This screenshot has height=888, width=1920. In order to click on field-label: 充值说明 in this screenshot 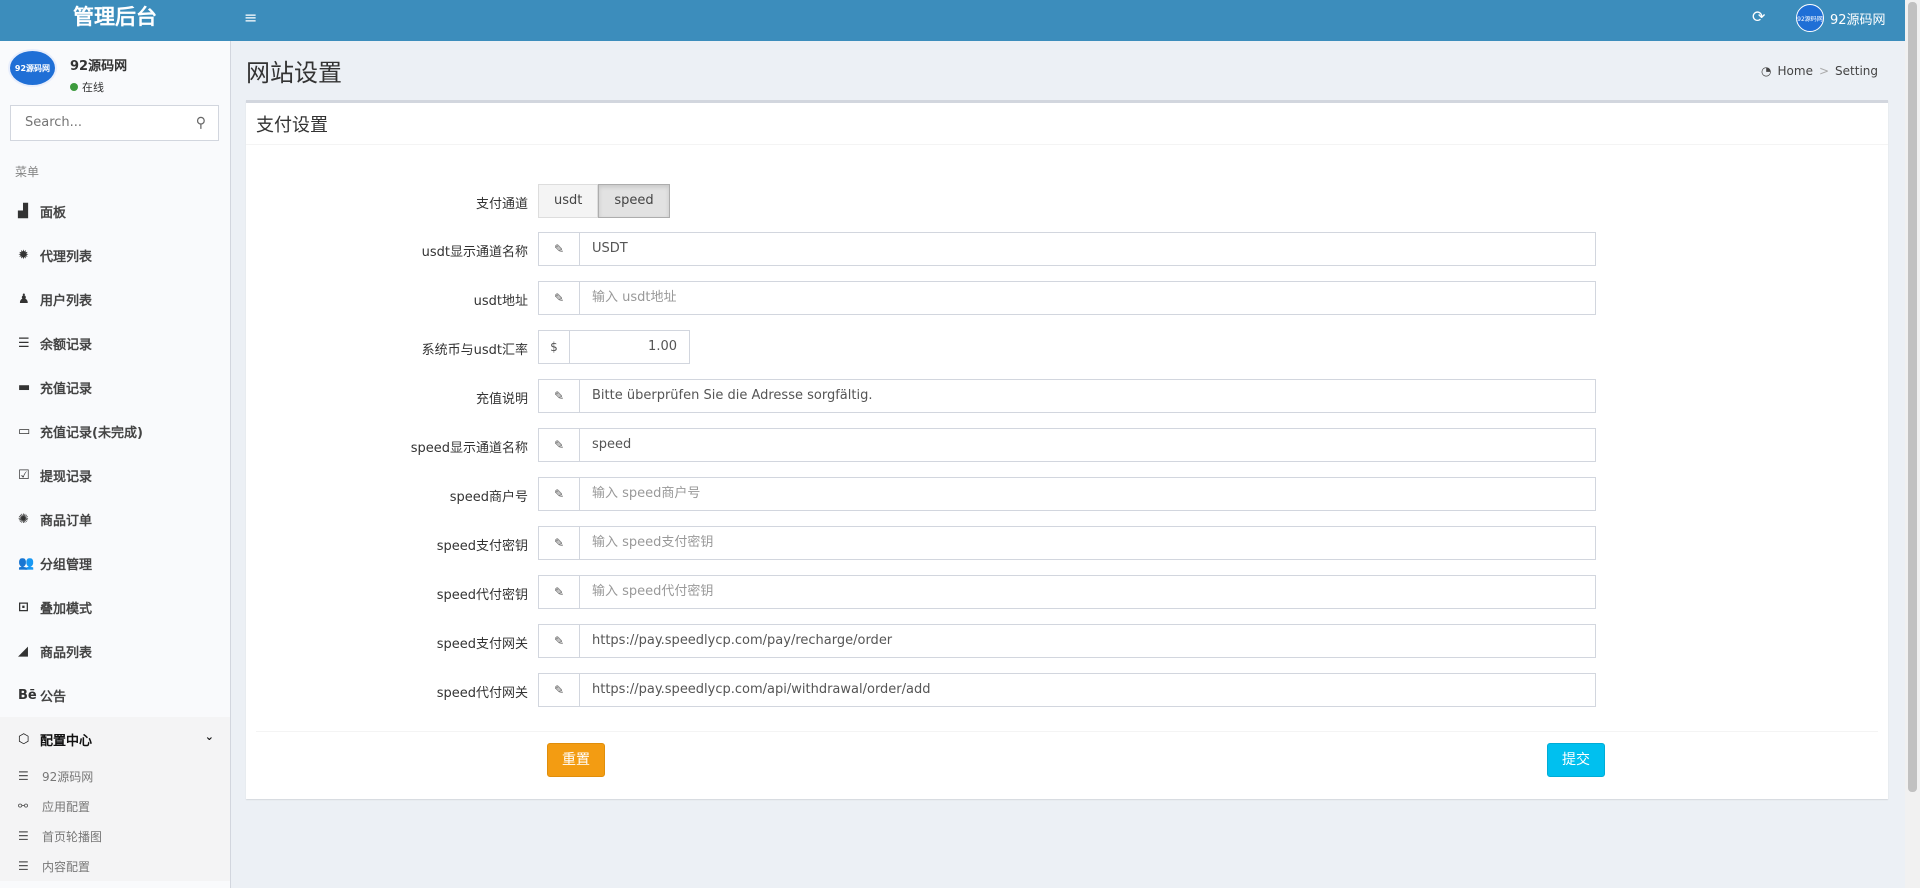, I will do `click(501, 399)`.